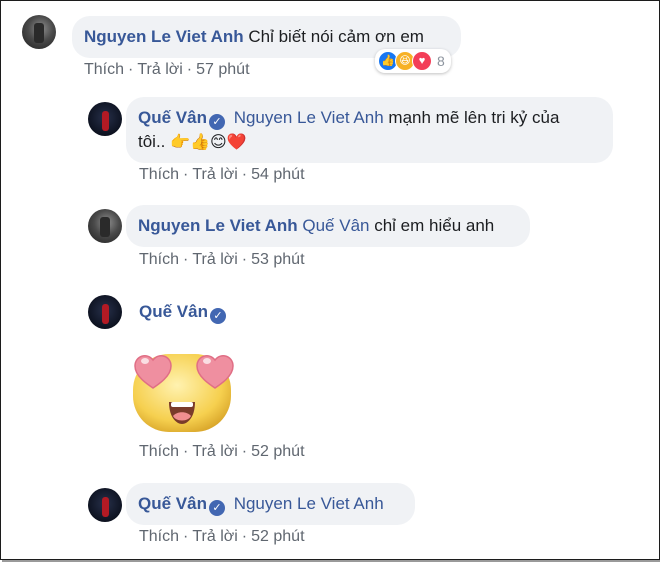 This screenshot has height=562, width=660. I want to click on reaction-summary: 👍 😆 ♥ 8, so click(413, 61).